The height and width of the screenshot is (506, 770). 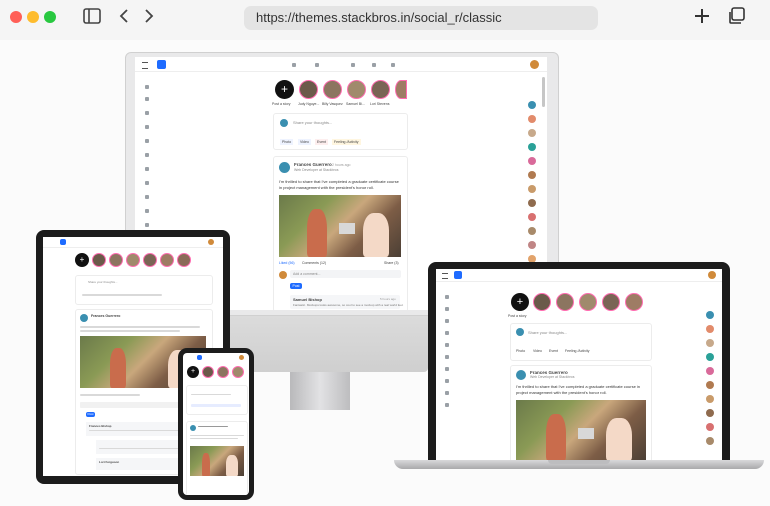 I want to click on tabs-icon, so click(x=736, y=18).